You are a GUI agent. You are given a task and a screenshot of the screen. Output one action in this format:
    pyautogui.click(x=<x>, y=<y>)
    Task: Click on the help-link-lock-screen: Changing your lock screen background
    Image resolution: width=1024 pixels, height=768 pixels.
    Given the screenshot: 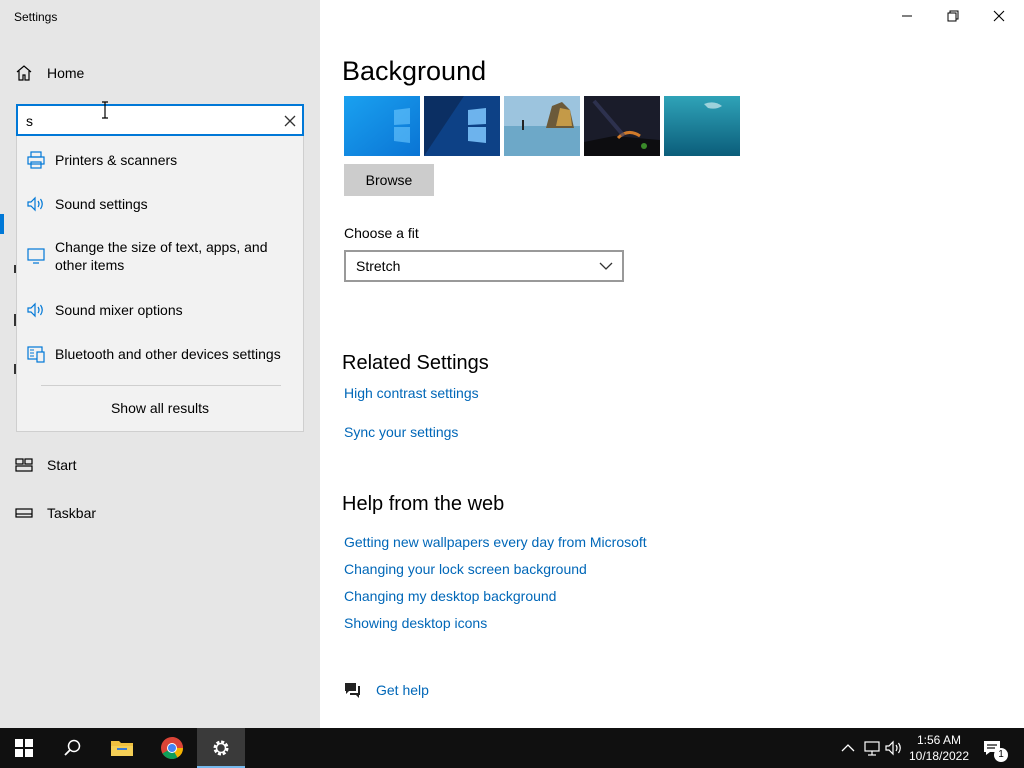 What is the action you would take?
    pyautogui.click(x=465, y=569)
    